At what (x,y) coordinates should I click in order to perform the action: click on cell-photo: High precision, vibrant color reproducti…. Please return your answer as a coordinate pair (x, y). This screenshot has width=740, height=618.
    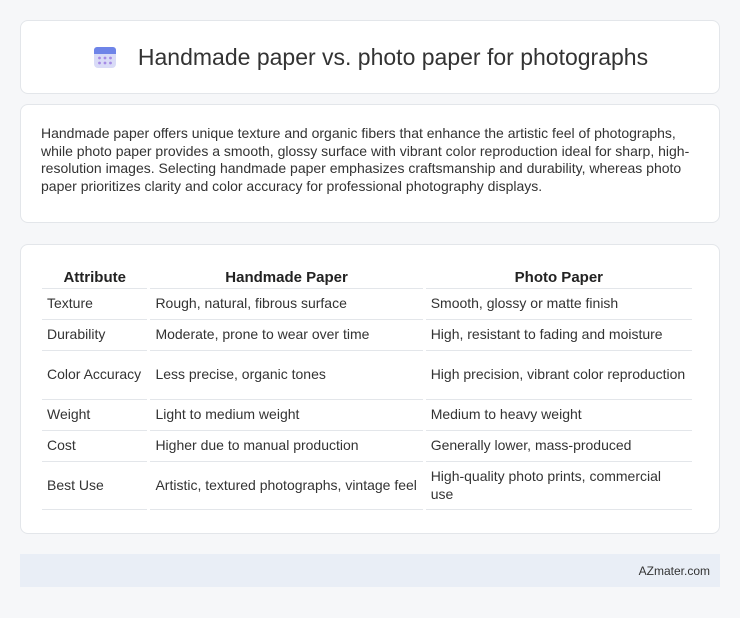
    Looking at the image, I should click on (558, 374).